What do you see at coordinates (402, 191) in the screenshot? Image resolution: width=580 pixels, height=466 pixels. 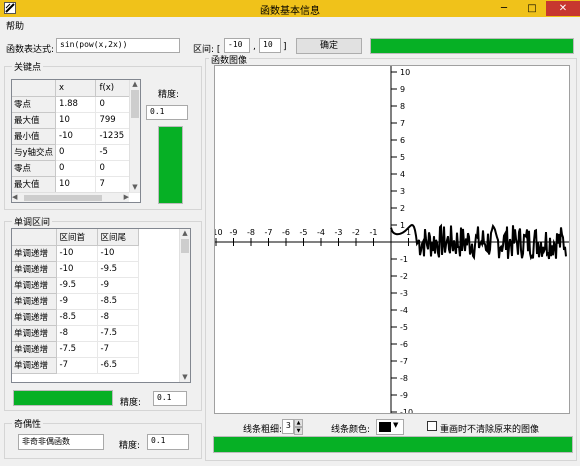 I see `y-tick-label: 3` at bounding box center [402, 191].